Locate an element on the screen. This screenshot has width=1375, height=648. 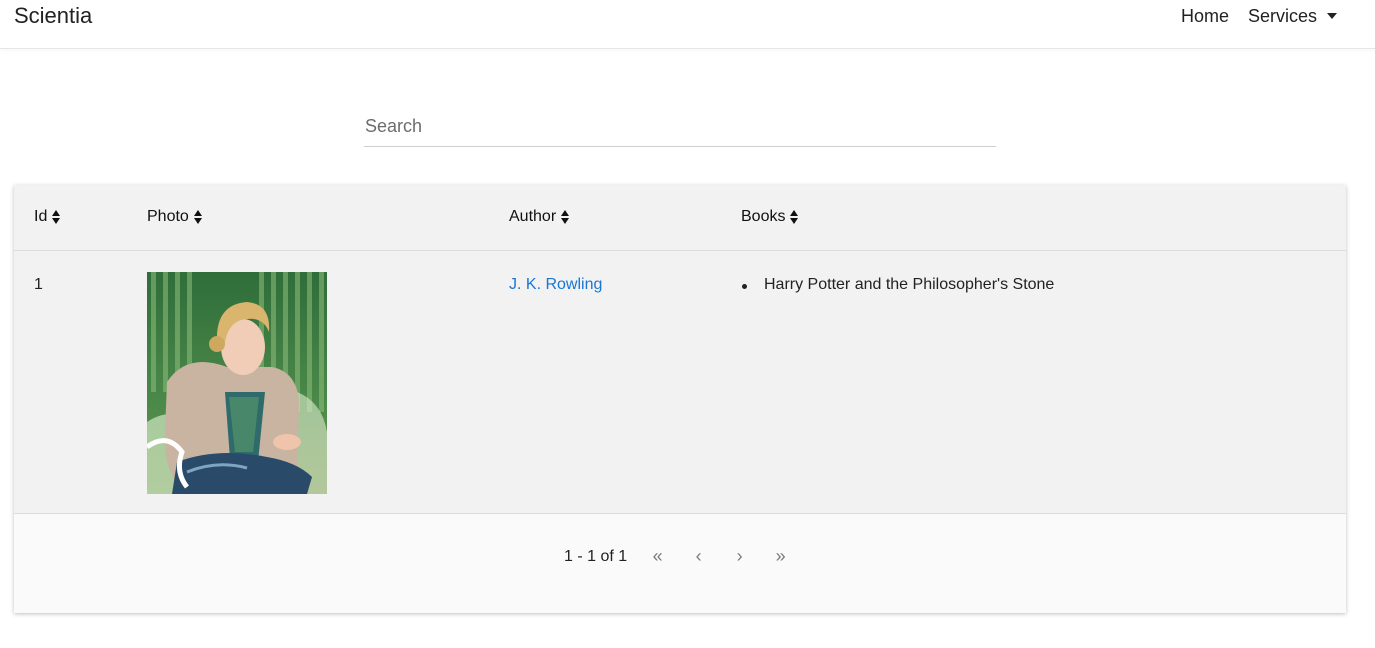
column-header-id: Id is located at coordinates (47, 217).